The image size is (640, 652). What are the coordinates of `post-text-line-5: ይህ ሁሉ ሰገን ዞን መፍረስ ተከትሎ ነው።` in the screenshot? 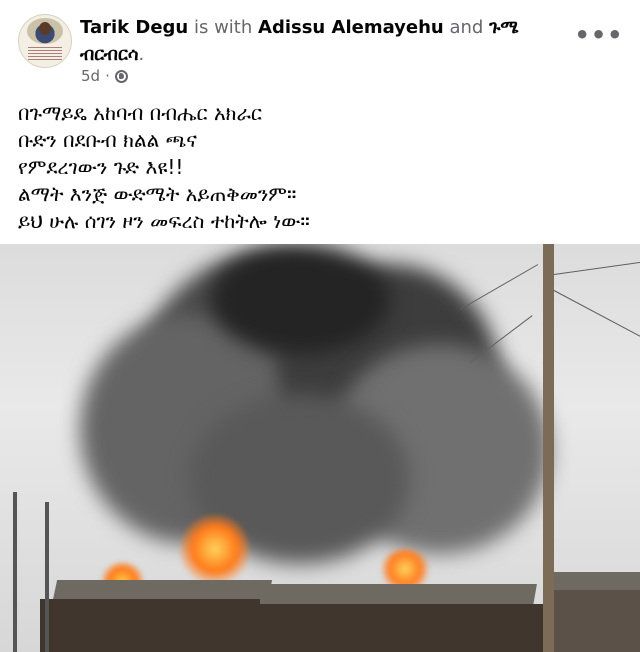 It's located at (164, 221).